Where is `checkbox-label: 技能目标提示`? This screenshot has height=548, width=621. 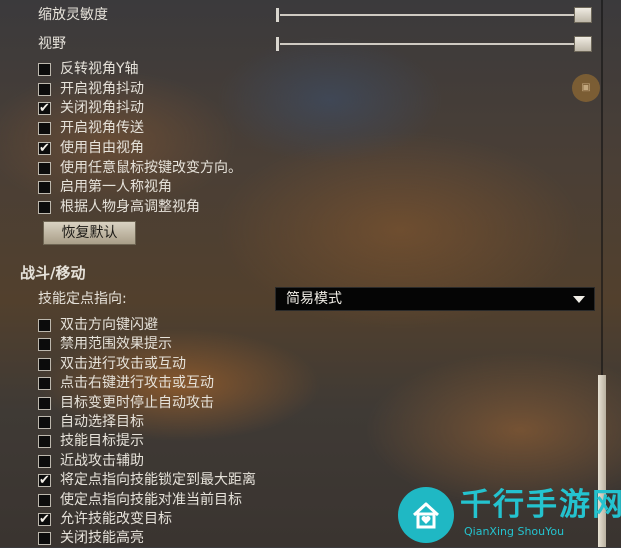 checkbox-label: 技能目标提示 is located at coordinates (102, 441).